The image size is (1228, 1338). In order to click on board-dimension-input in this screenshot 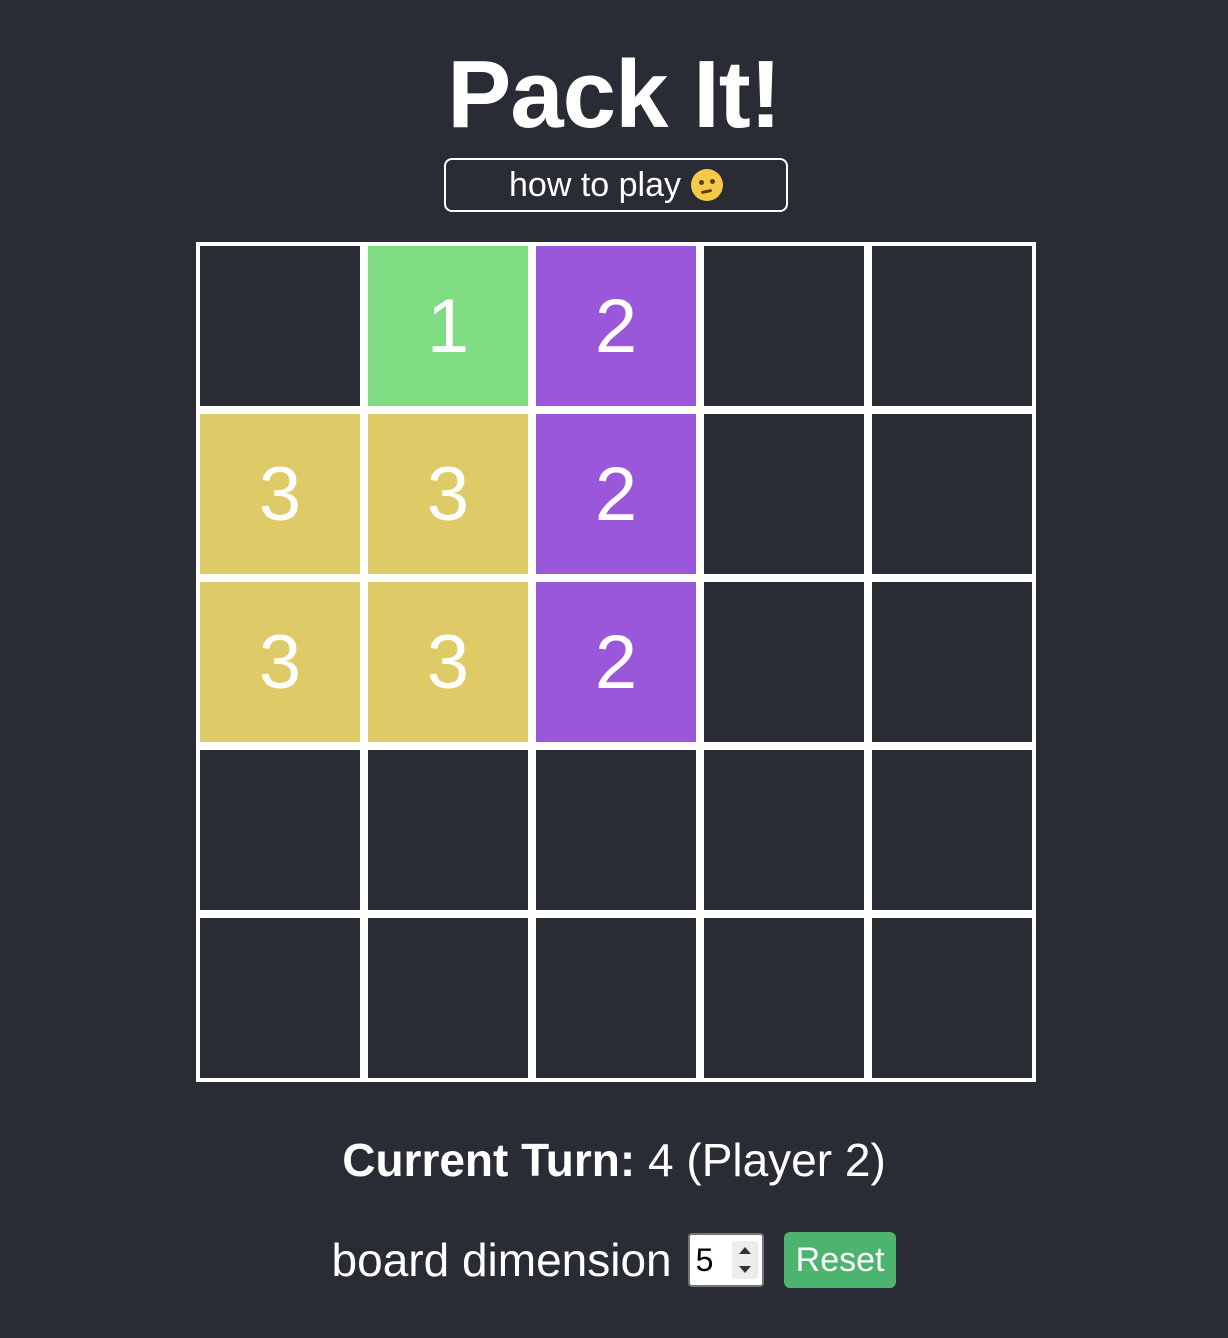, I will do `click(713, 1260)`.